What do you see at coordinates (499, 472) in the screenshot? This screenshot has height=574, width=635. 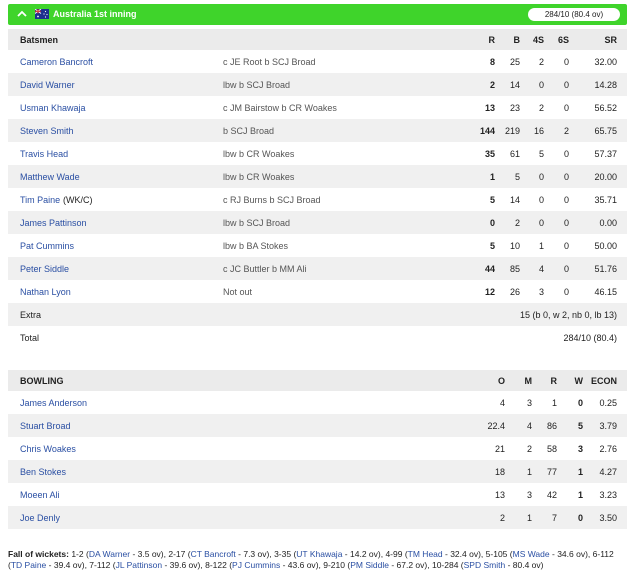 I see `overs-value: 18` at bounding box center [499, 472].